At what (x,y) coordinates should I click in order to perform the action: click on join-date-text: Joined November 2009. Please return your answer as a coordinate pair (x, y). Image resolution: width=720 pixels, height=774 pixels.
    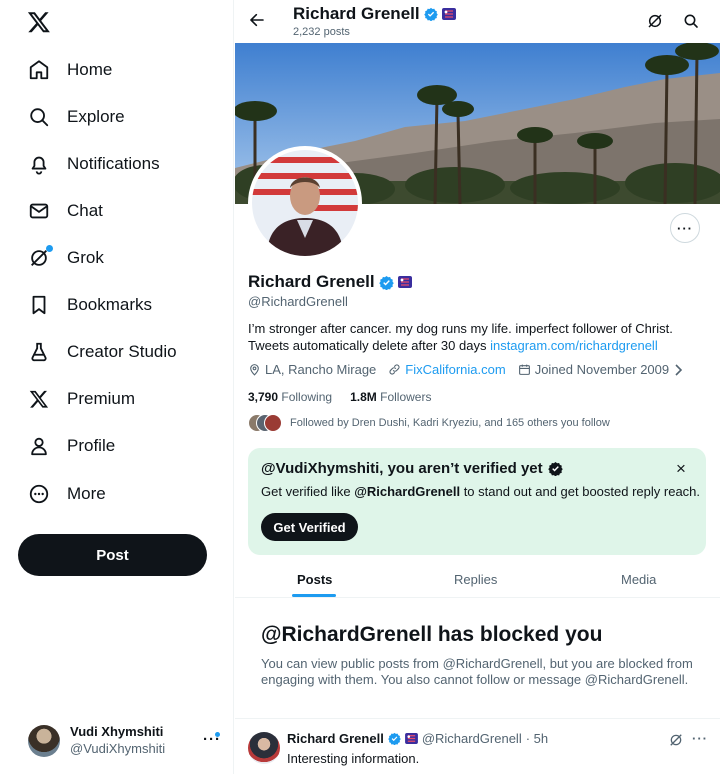
    Looking at the image, I should click on (602, 369).